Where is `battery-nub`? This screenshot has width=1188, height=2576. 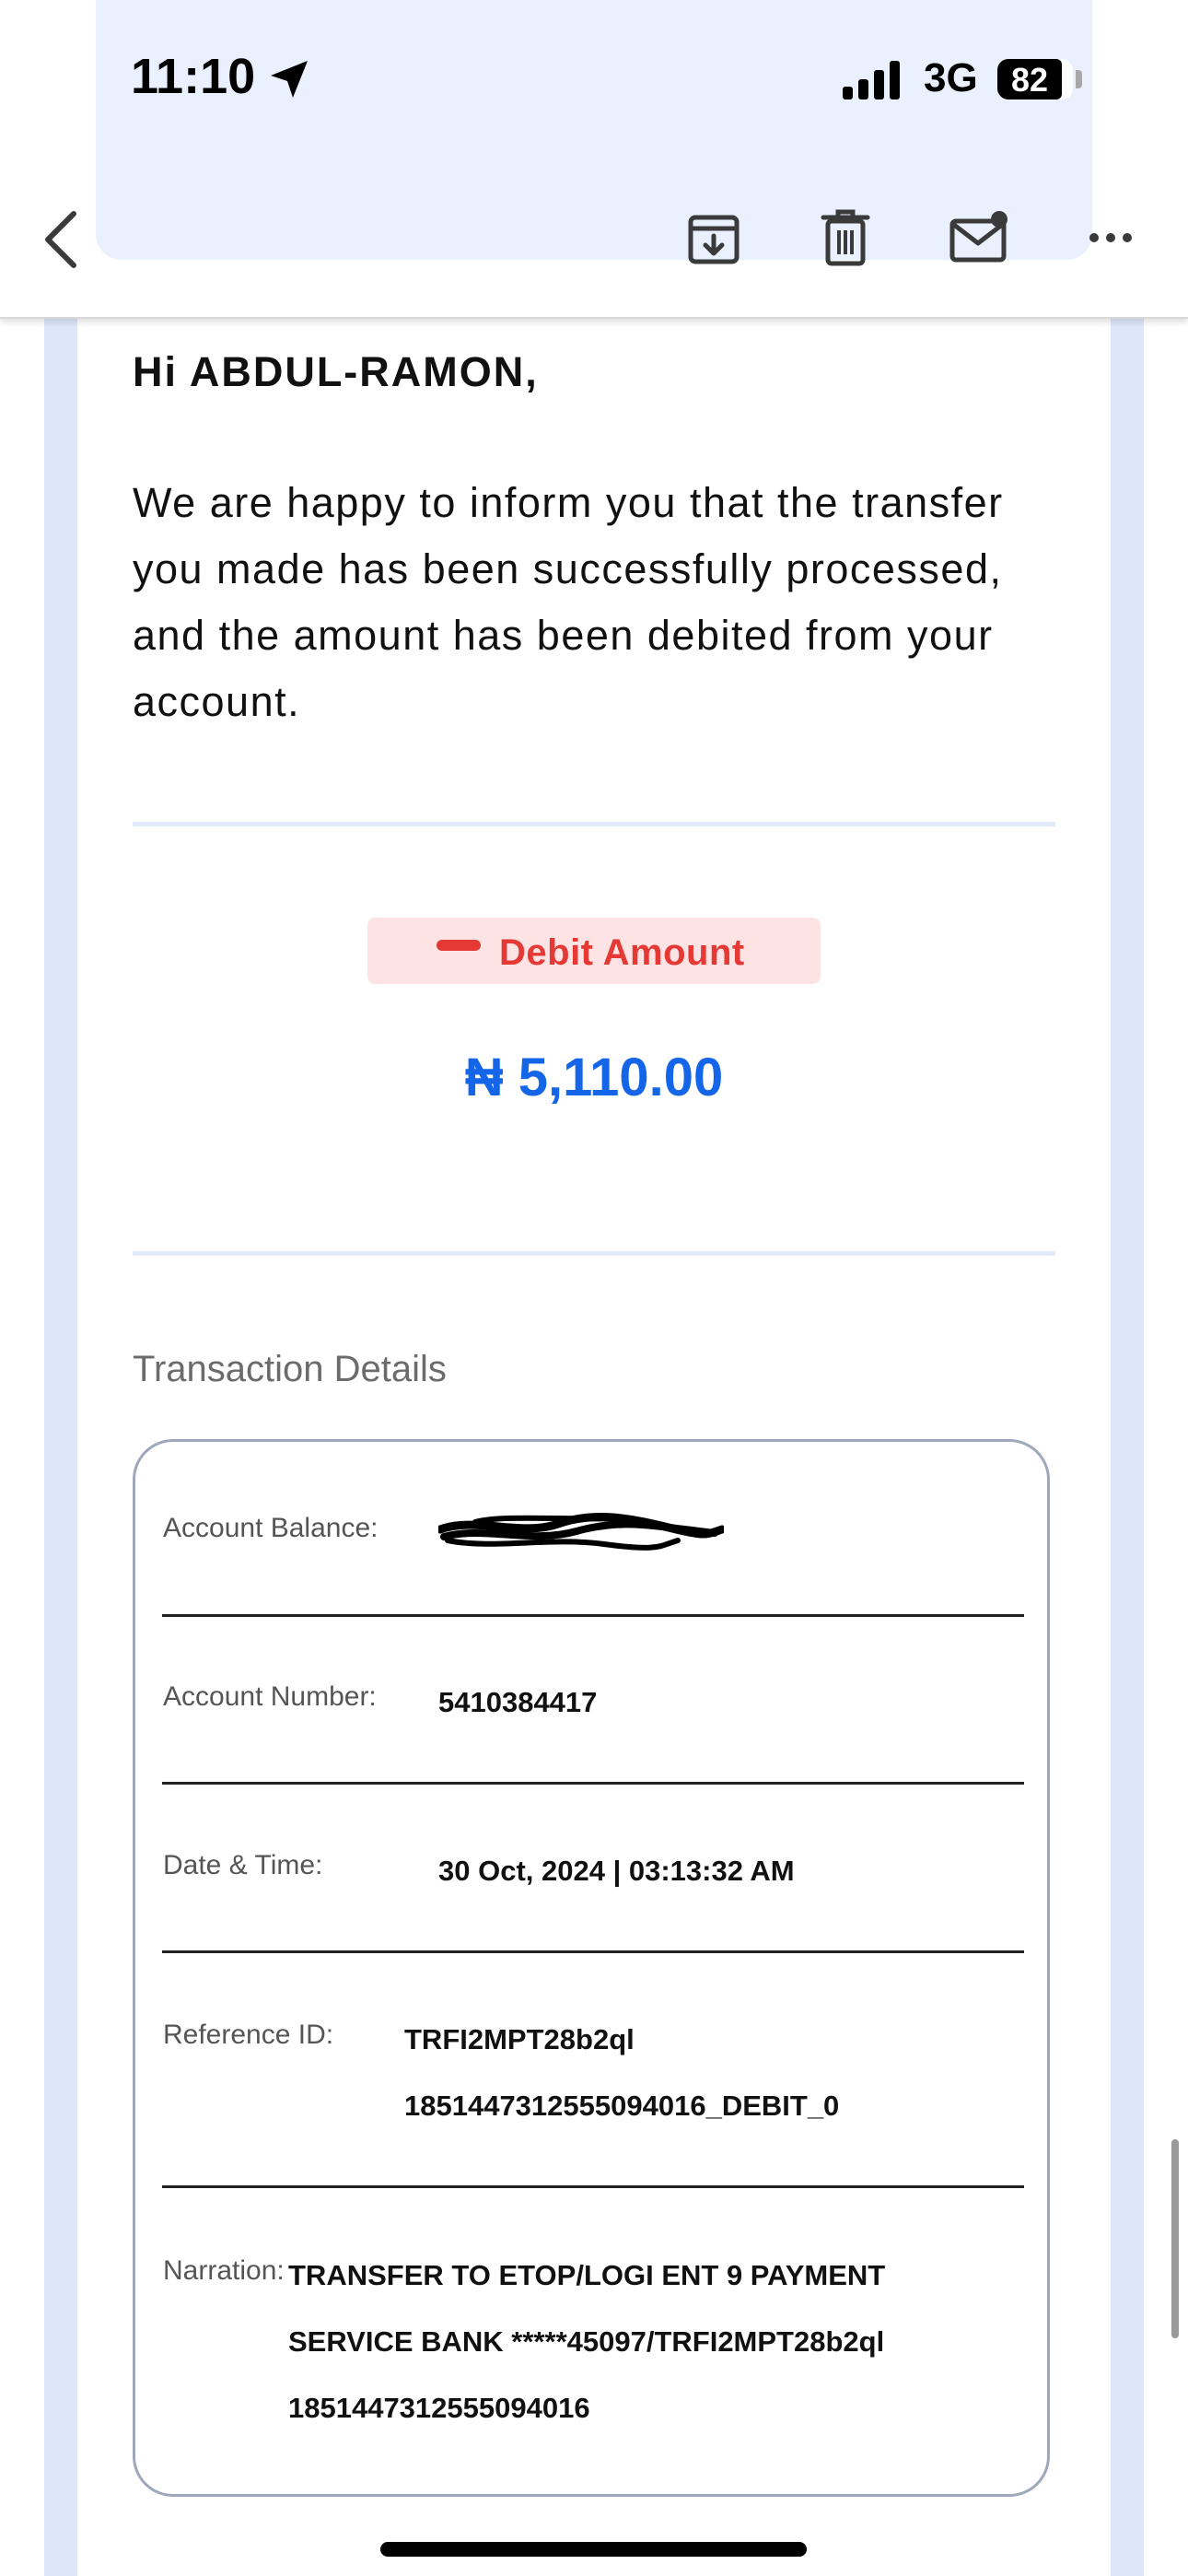 battery-nub is located at coordinates (1079, 79).